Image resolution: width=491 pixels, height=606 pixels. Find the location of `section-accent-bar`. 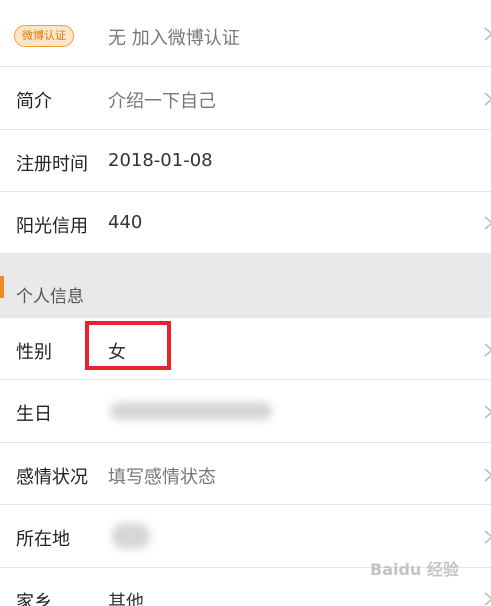

section-accent-bar is located at coordinates (2, 287).